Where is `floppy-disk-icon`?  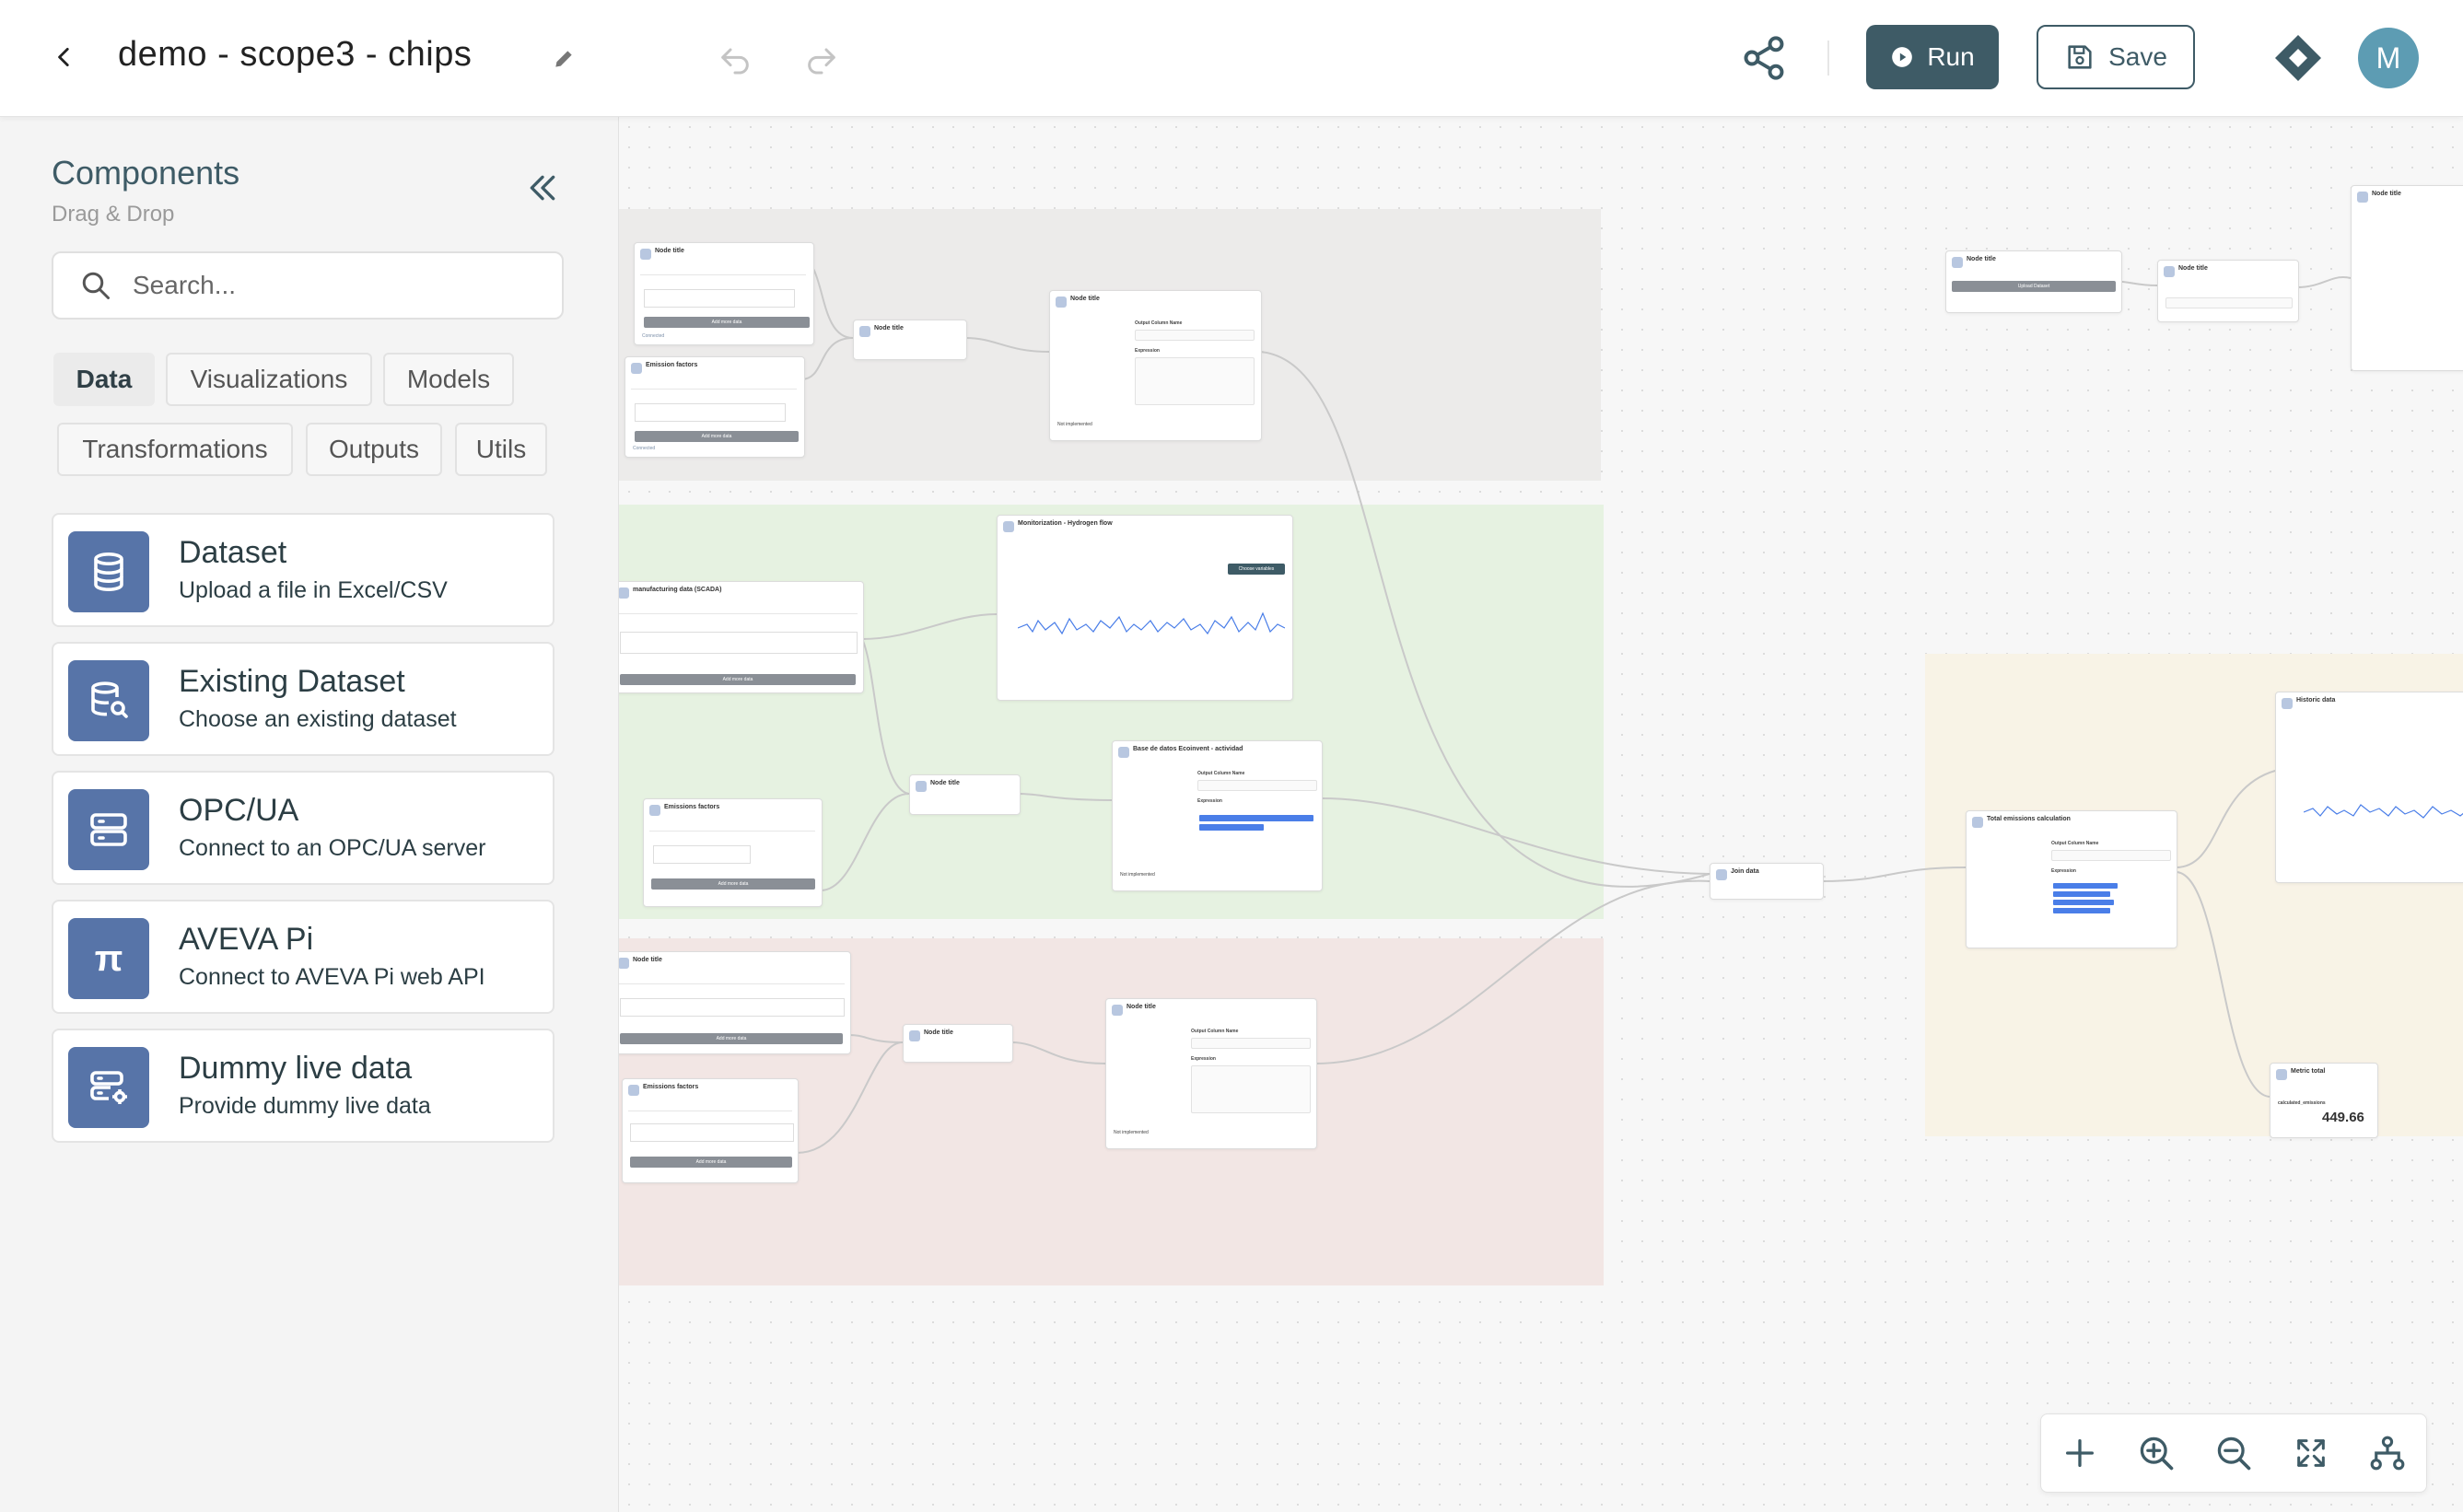
floppy-disk-icon is located at coordinates (2080, 57).